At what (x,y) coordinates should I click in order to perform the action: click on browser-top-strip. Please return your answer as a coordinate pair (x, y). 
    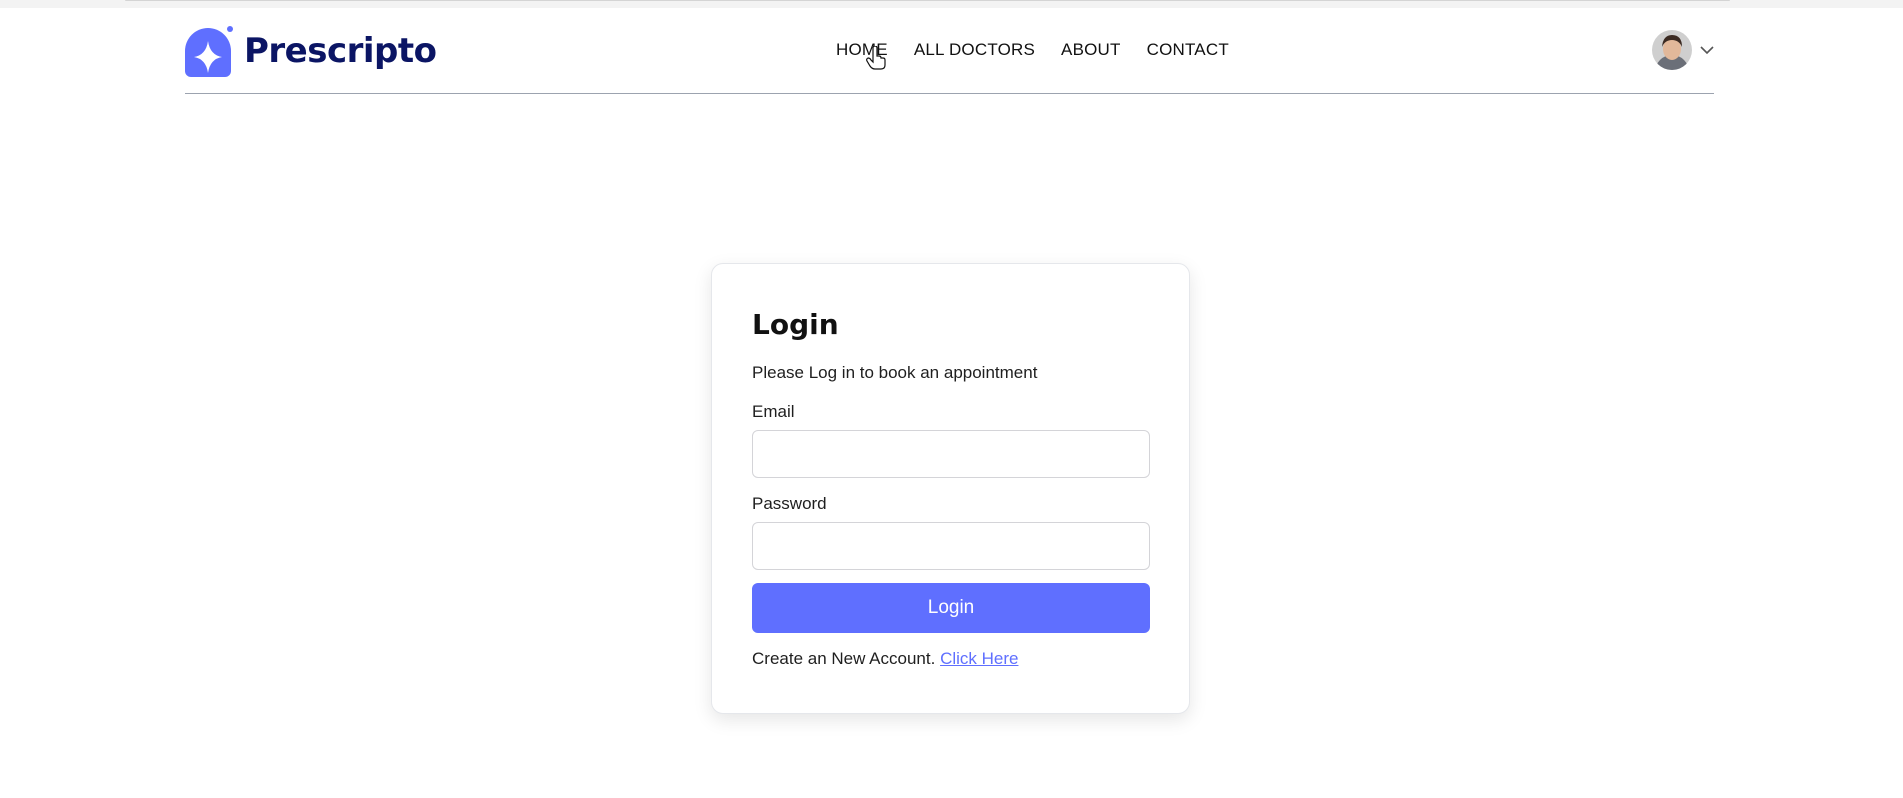
    Looking at the image, I should click on (951, 4).